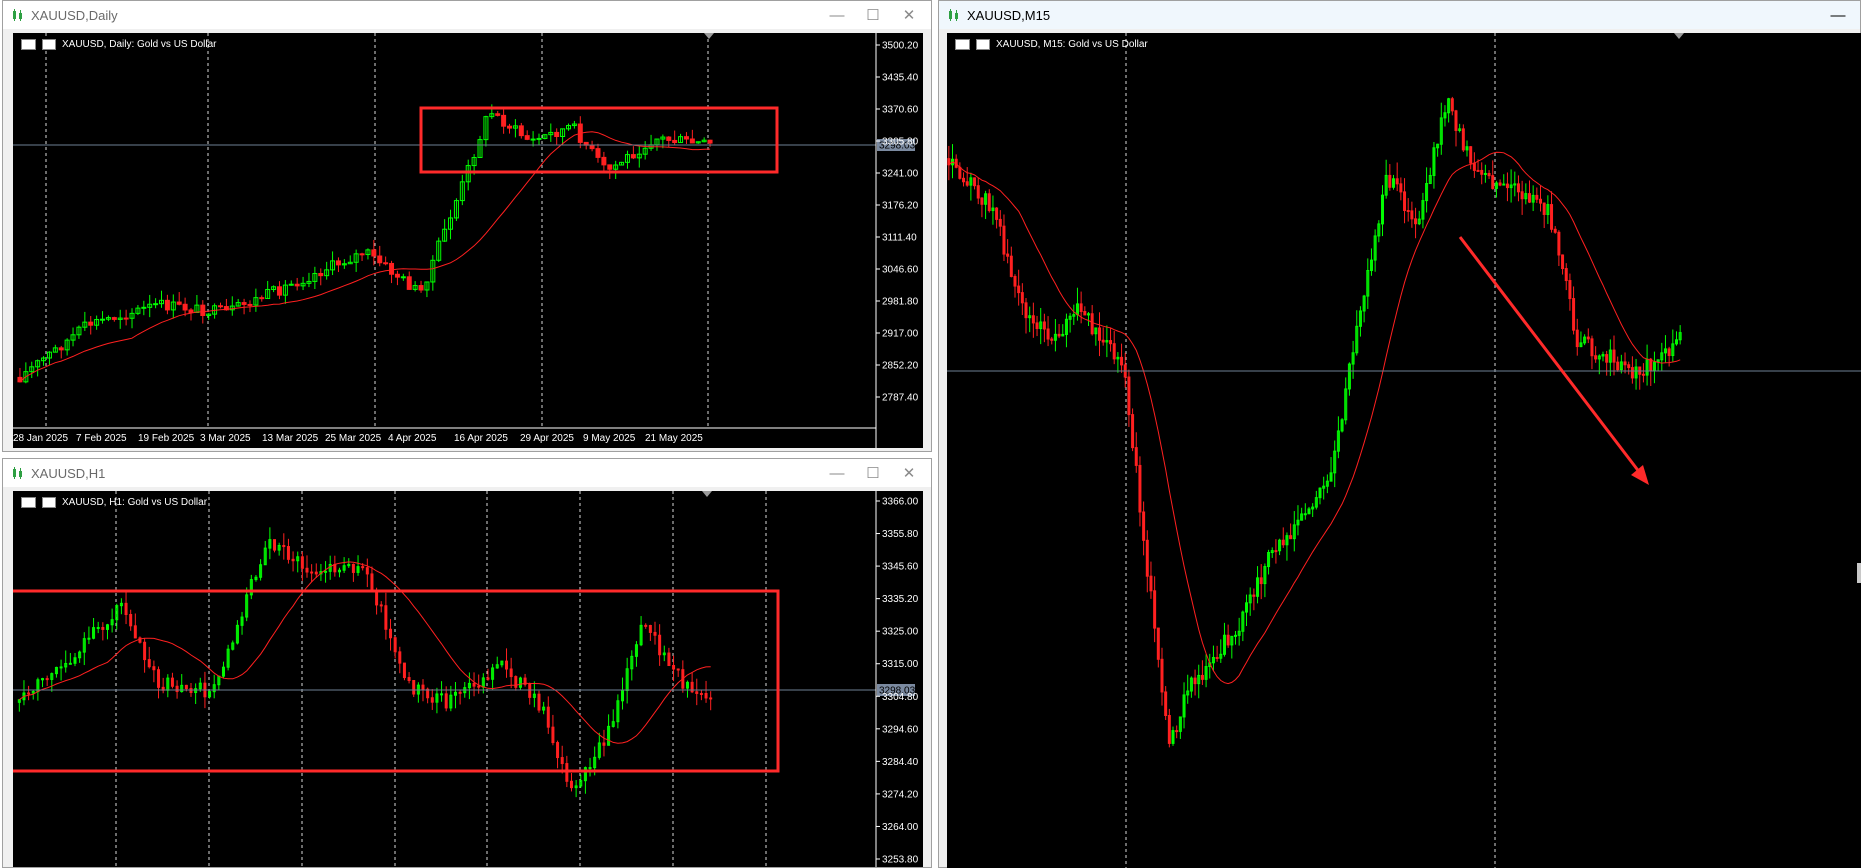 The width and height of the screenshot is (1861, 868). Describe the element at coordinates (962, 44) in the screenshot. I see `flag-icon` at that location.